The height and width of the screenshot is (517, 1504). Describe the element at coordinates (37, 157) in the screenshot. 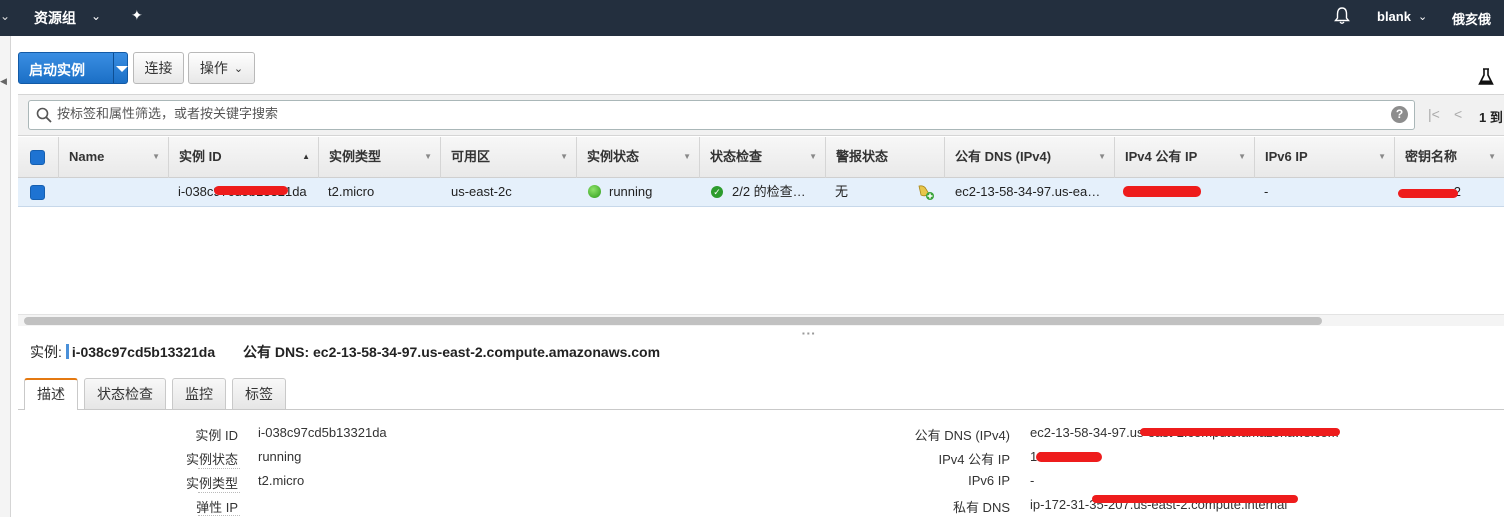

I see `select-all-checkbox` at that location.